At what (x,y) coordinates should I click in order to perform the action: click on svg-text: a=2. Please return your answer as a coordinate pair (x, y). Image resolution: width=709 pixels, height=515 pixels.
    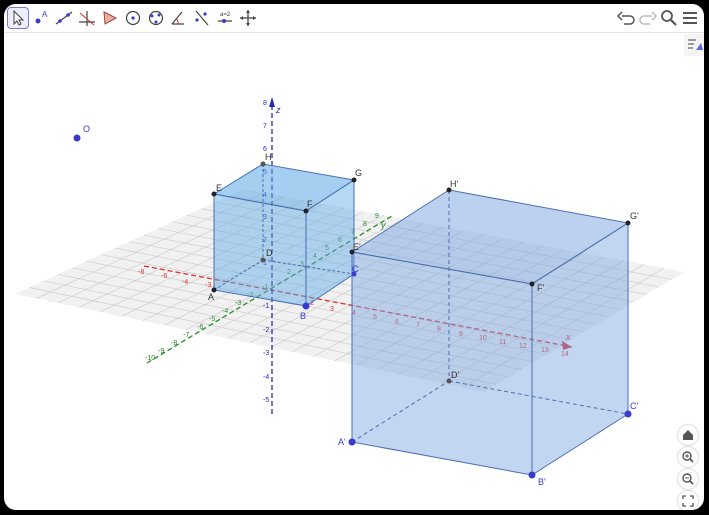
    Looking at the image, I should click on (225, 15).